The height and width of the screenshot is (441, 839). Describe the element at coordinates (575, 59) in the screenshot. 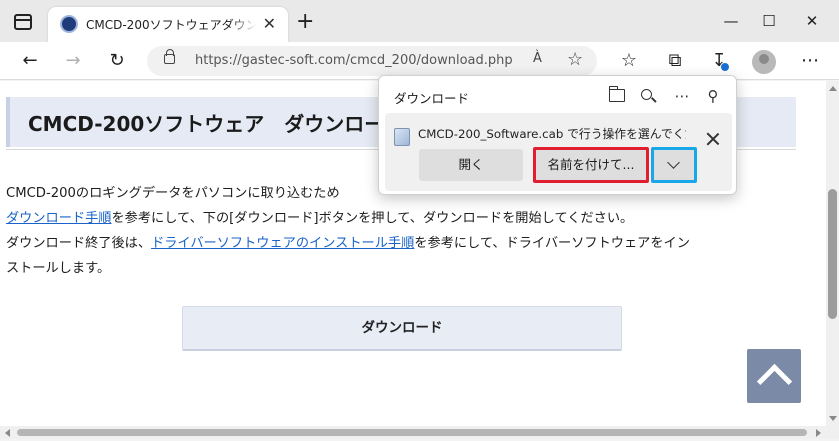

I see `add-favorite-icon: ☆` at that location.